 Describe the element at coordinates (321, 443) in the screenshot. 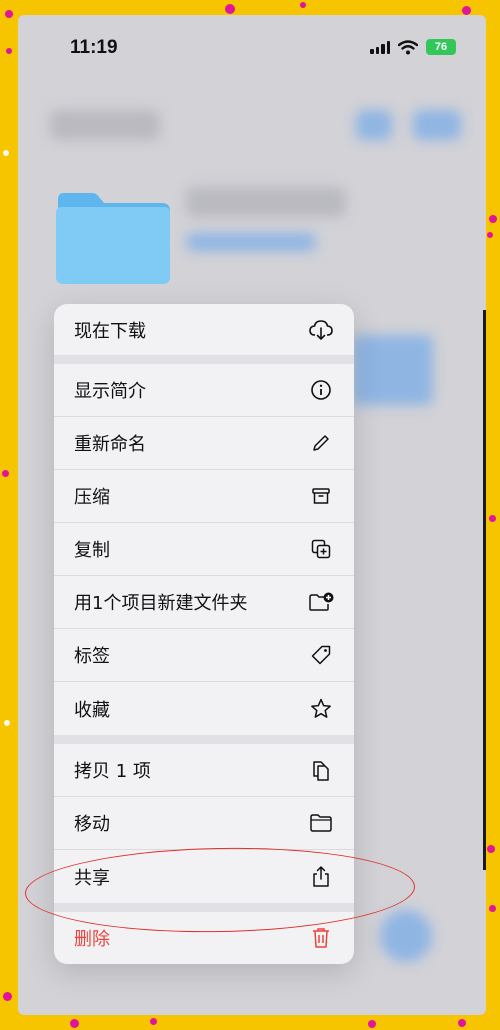

I see `pencil-icon` at that location.